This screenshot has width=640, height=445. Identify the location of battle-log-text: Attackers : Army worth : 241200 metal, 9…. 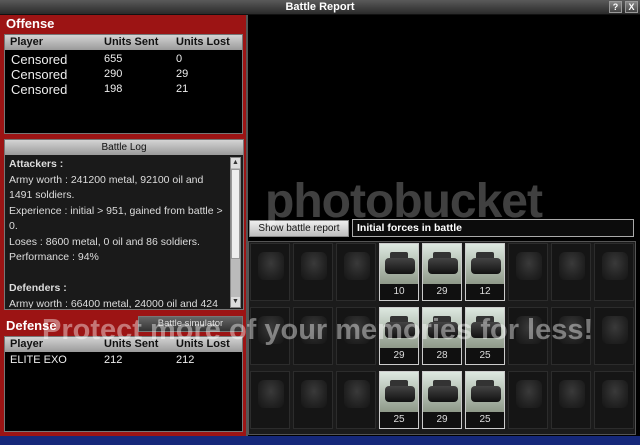
(118, 232).